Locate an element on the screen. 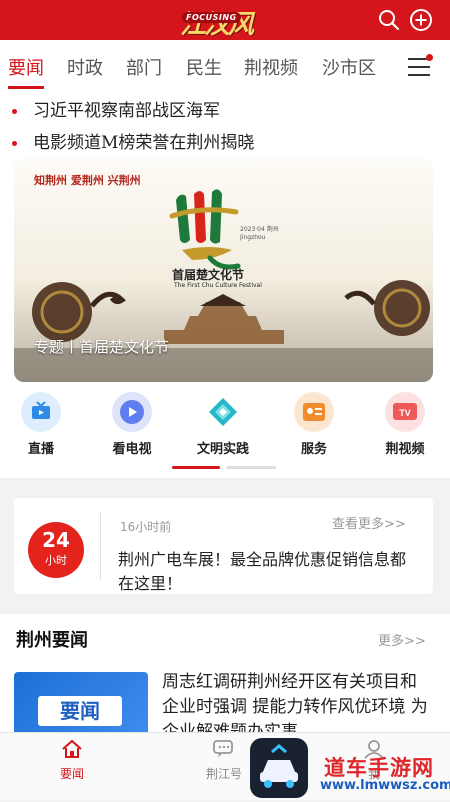 This screenshot has width=450, height=802. shortcut-row: 直播 看电视 文明实践 服务 TV 荆视频 is located at coordinates (225, 433).